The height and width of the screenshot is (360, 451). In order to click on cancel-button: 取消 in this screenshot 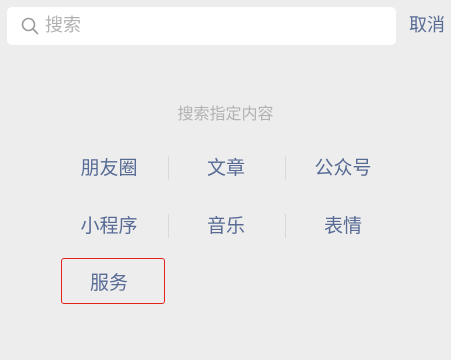, I will do `click(427, 26)`.